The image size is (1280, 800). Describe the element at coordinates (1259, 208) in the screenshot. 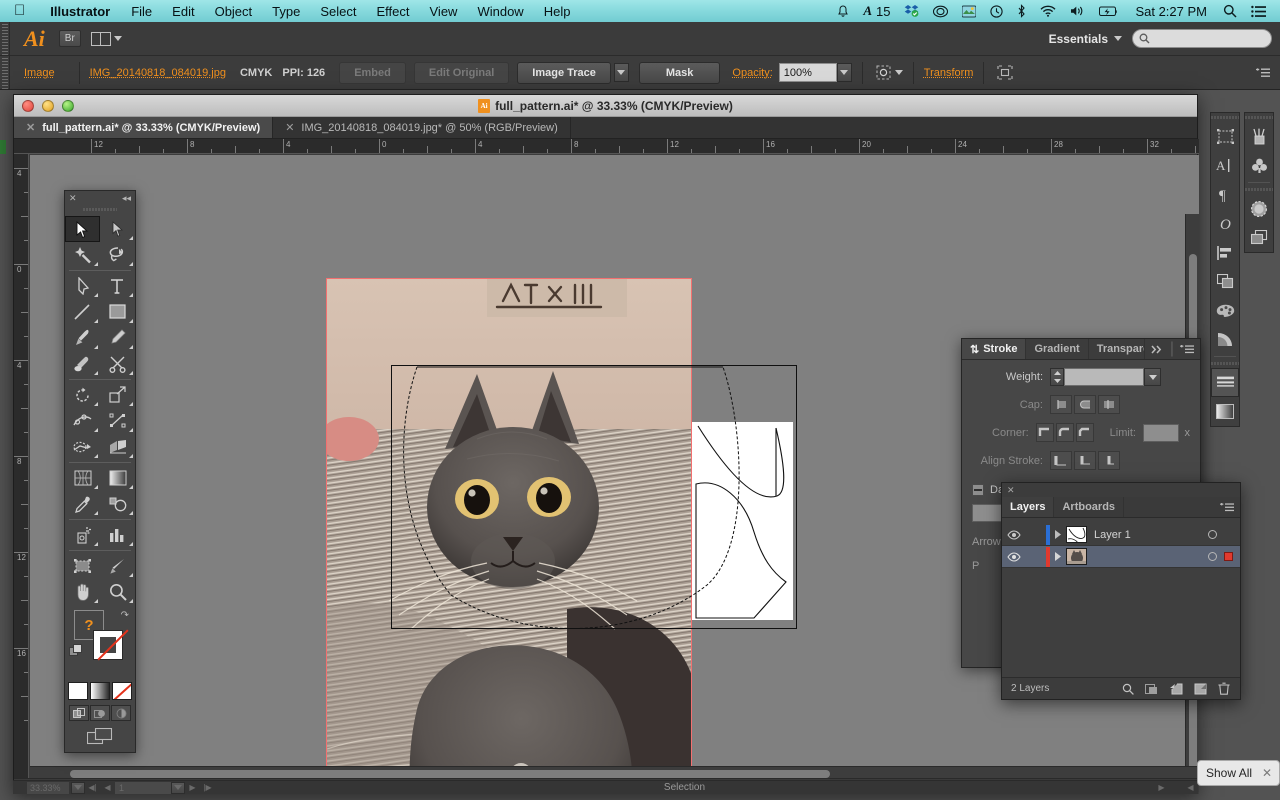

I see `transparency-icon` at that location.